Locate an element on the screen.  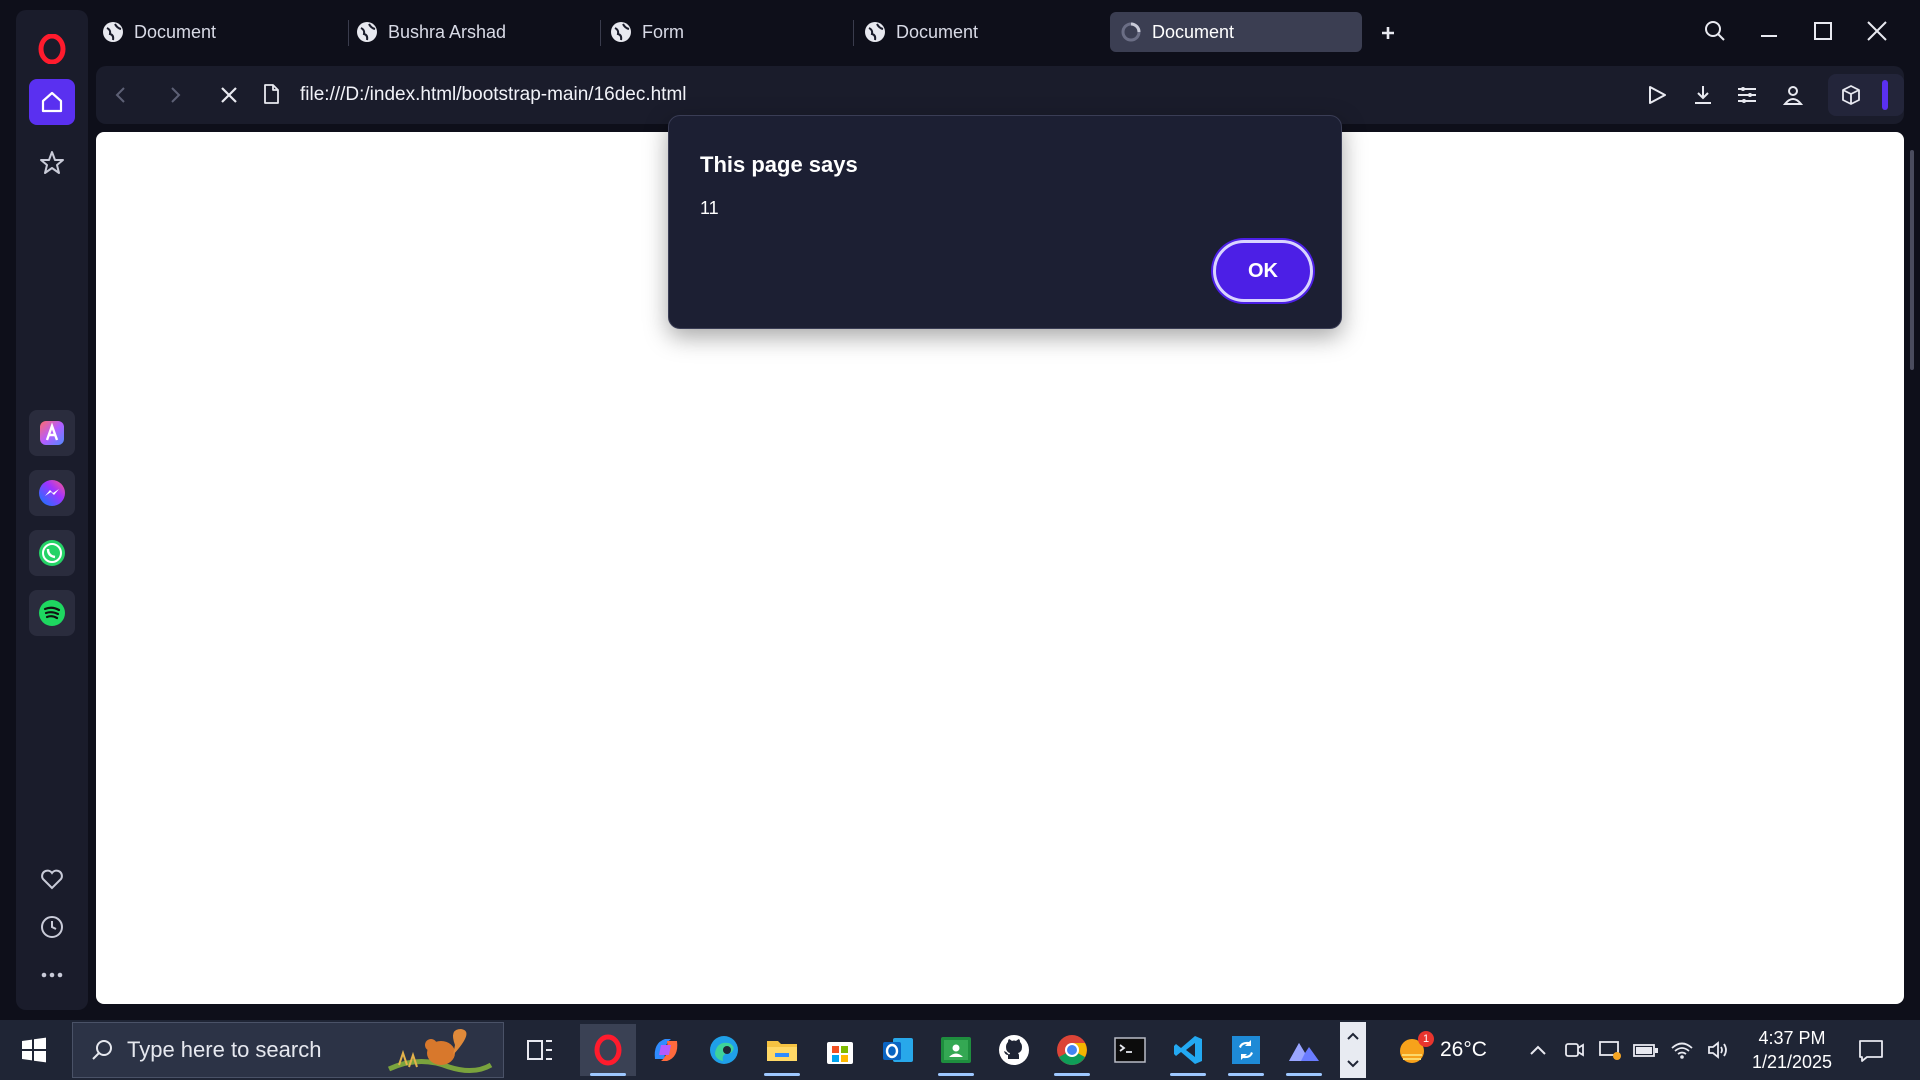
volume-icon is located at coordinates (1718, 1050).